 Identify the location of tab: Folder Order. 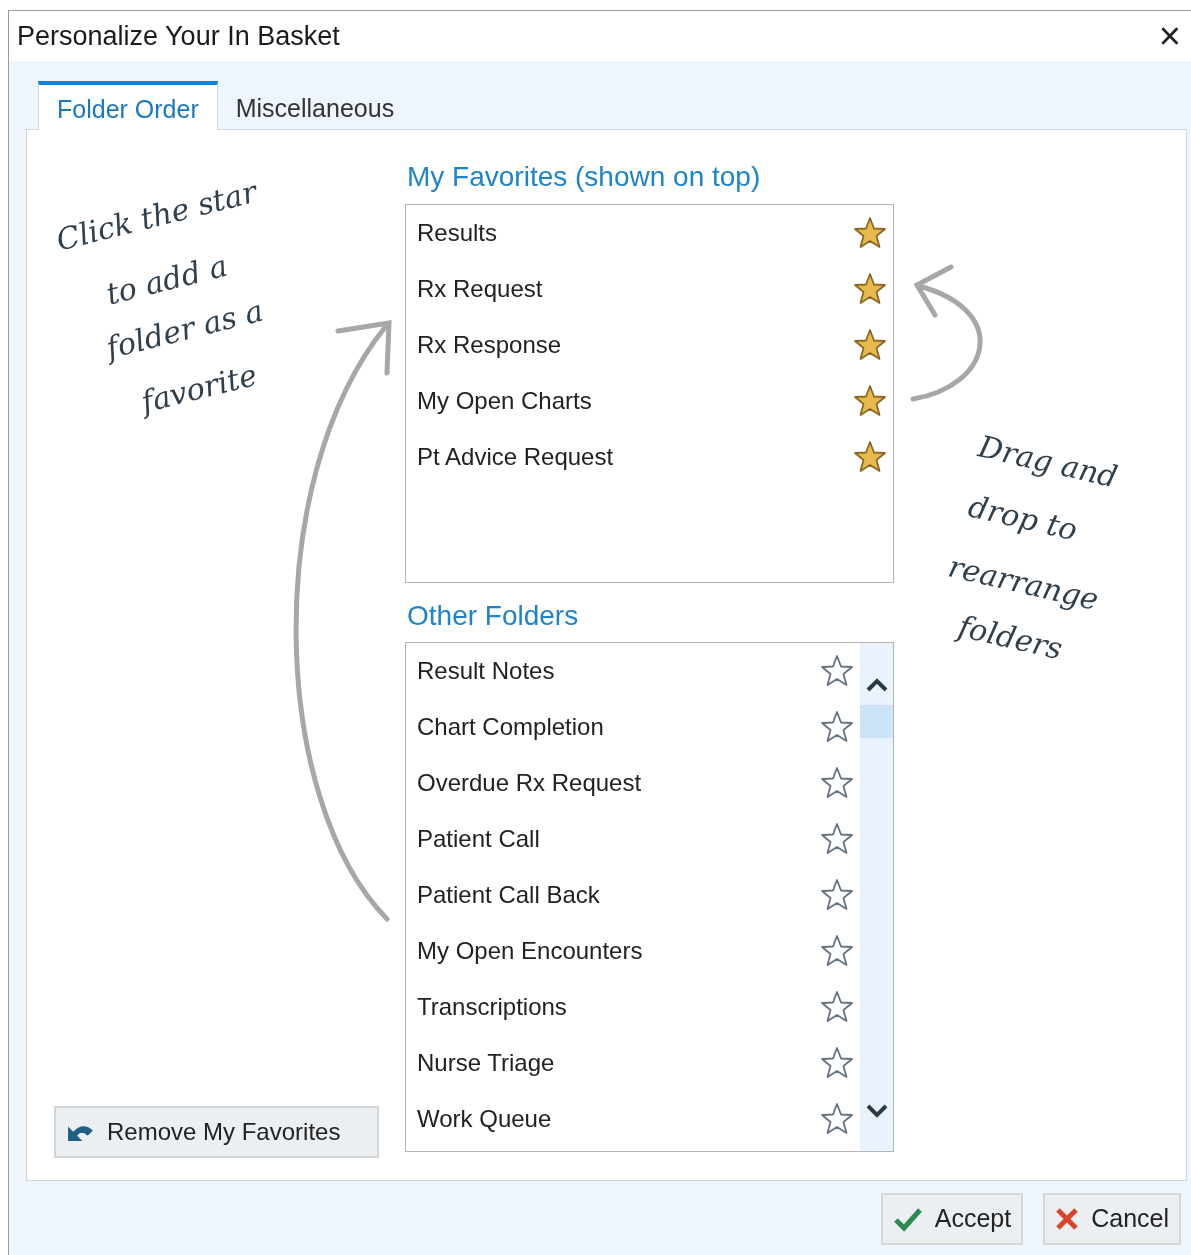
(128, 105).